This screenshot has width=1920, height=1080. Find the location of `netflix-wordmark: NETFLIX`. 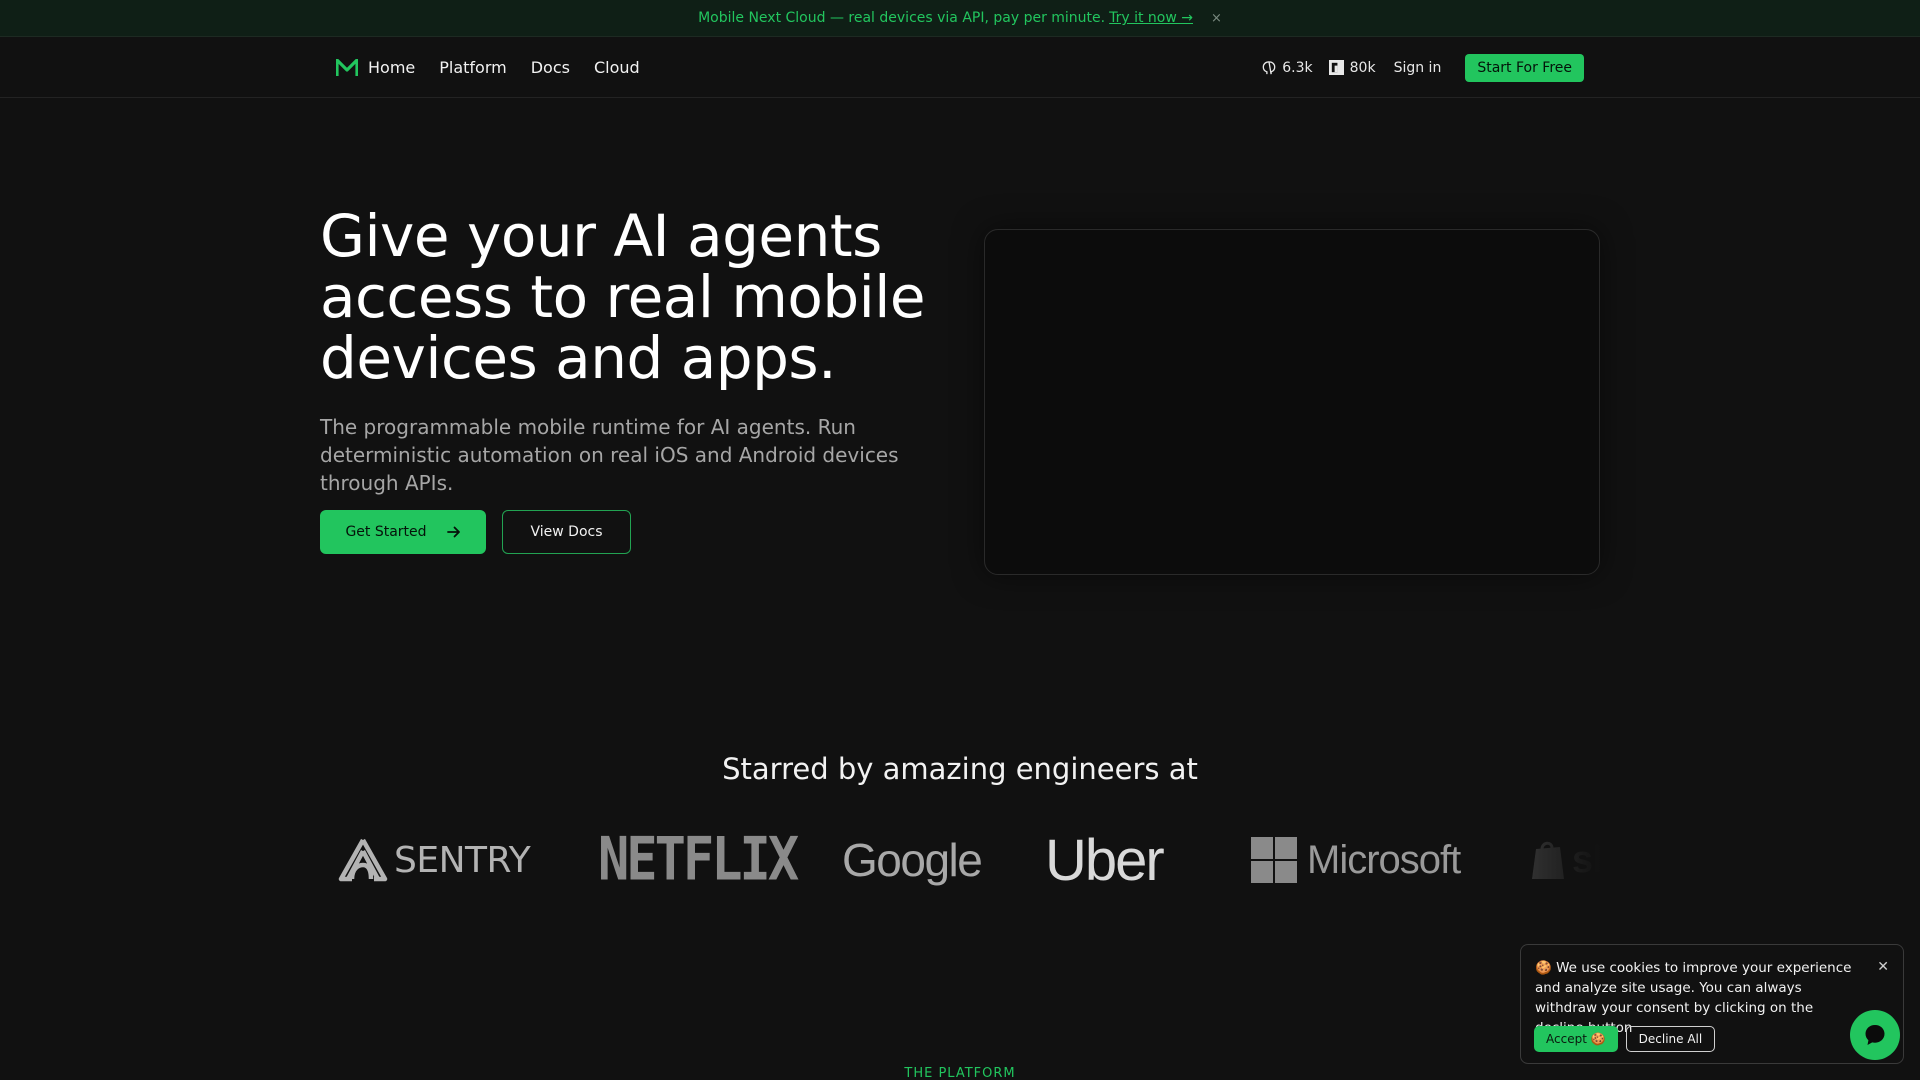

netflix-wordmark: NETFLIX is located at coordinates (698, 860).